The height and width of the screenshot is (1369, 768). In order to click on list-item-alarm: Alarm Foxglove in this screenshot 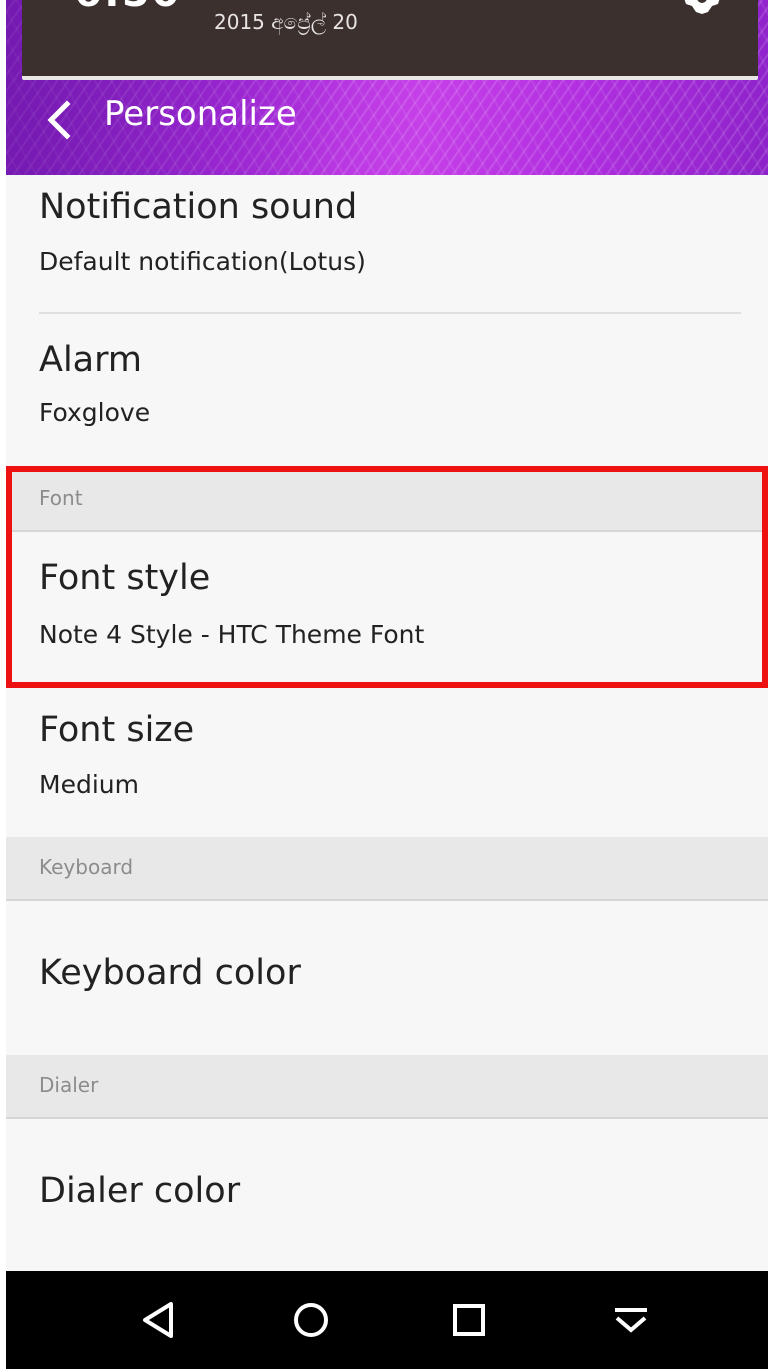, I will do `click(387, 391)`.